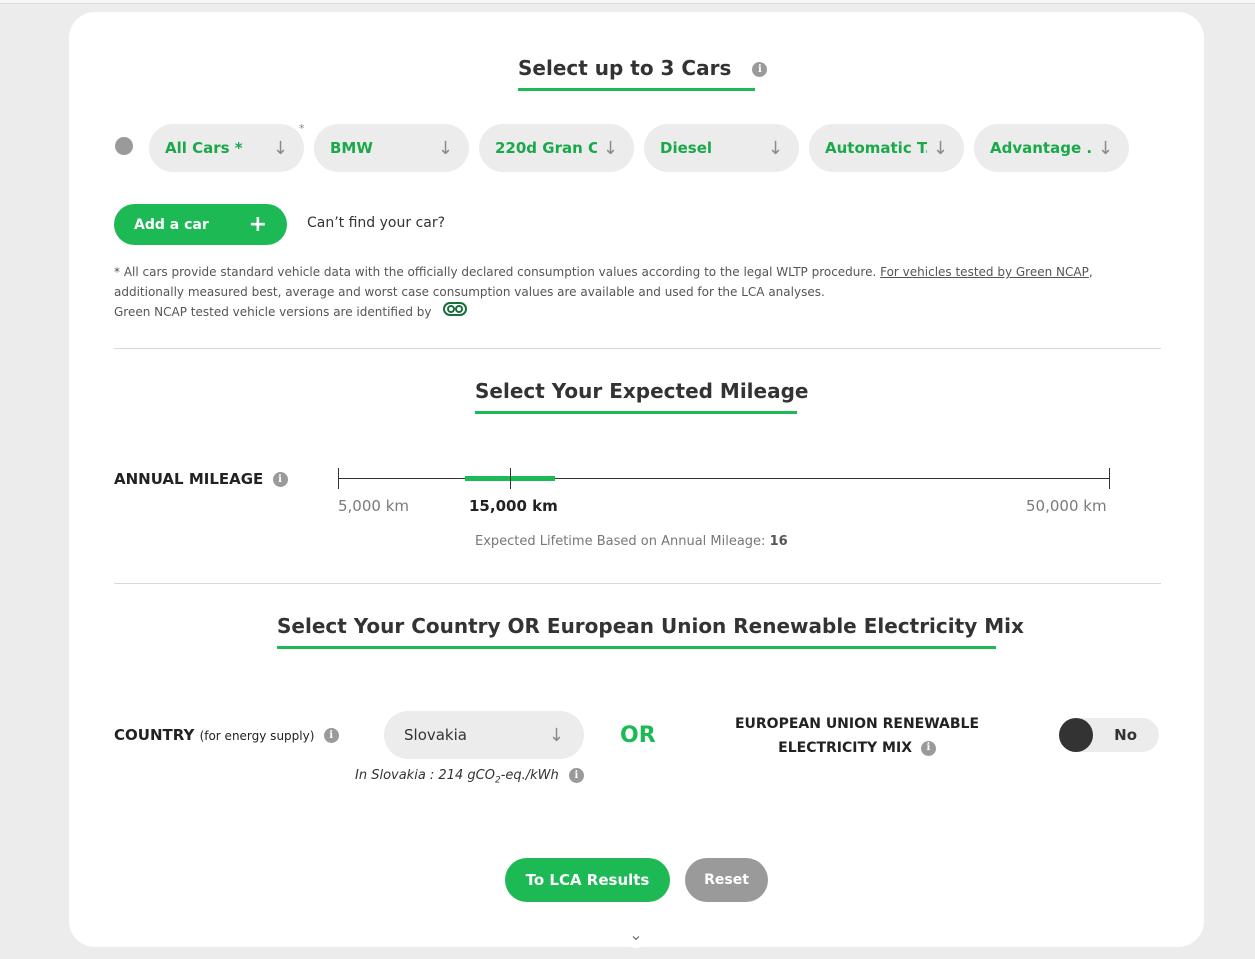 This screenshot has width=1255, height=959. I want to click on lifetime-value: 16, so click(778, 541).